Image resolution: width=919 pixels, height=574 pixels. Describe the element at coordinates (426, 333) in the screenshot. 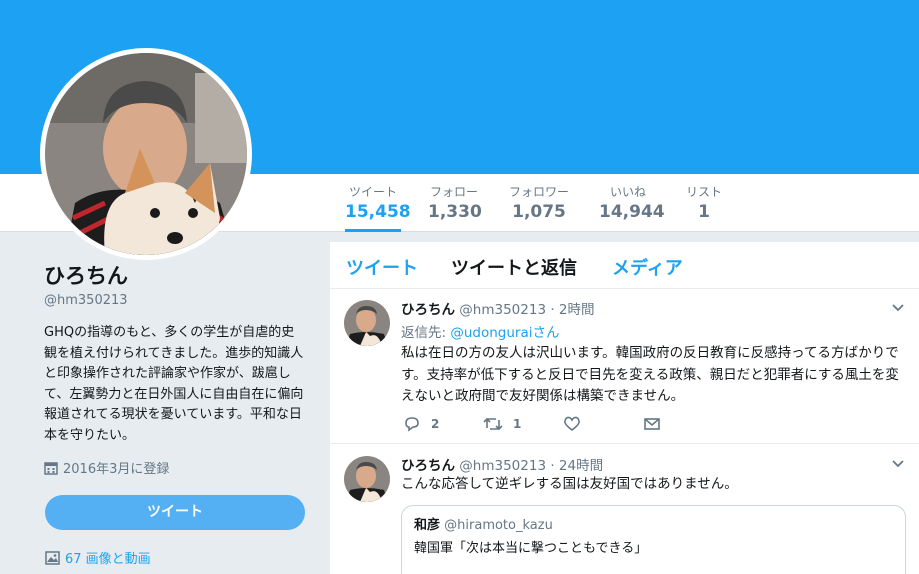

I see `reply-prefix: 返信先:` at that location.